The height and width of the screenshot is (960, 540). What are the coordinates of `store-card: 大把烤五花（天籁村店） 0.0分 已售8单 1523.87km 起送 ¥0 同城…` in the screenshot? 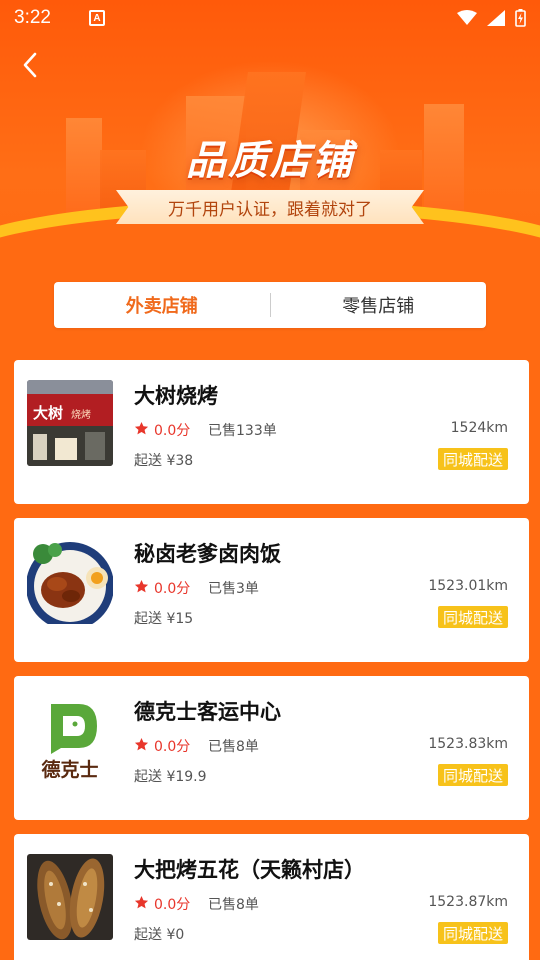 It's located at (271, 897).